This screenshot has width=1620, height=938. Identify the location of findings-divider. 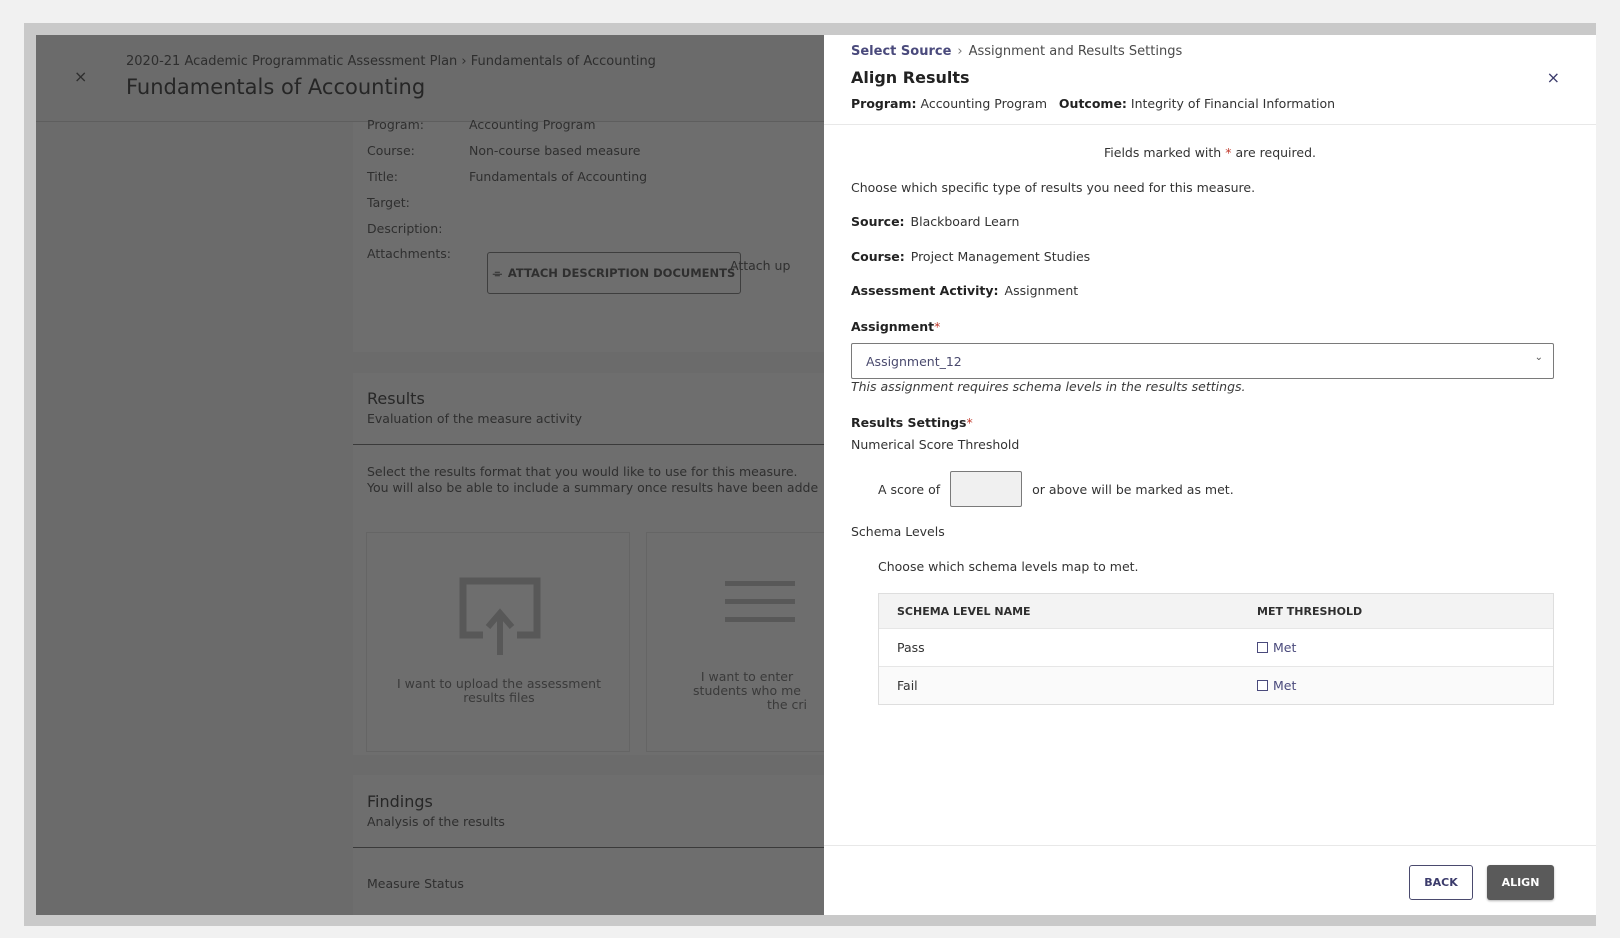
(603, 847).